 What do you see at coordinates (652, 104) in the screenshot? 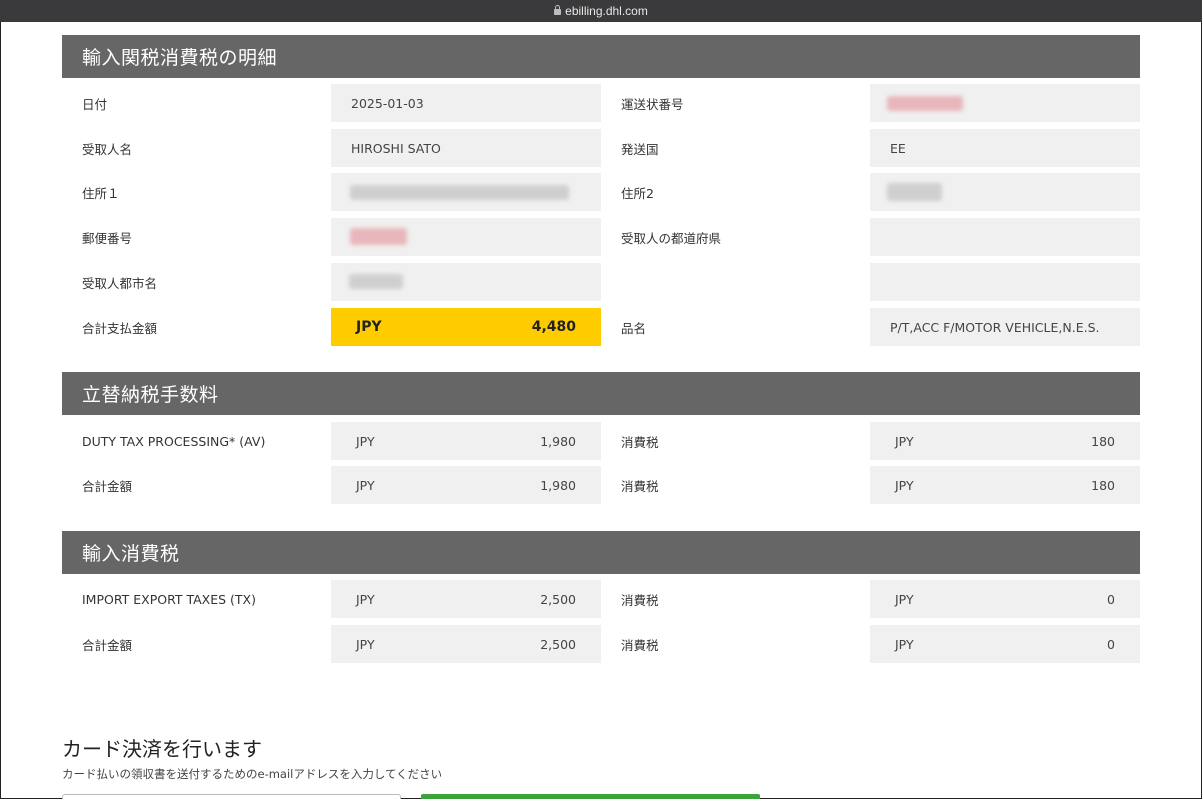
I see `waybill-label: 運送状番号` at bounding box center [652, 104].